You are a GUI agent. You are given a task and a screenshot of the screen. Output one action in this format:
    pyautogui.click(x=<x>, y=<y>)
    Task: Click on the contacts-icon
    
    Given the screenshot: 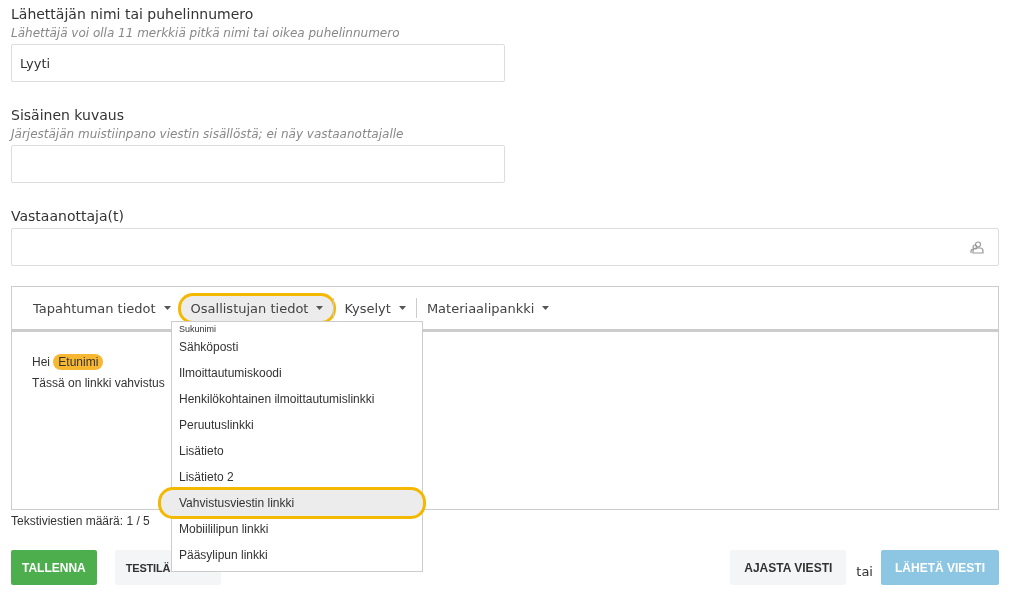 What is the action you would take?
    pyautogui.click(x=977, y=247)
    